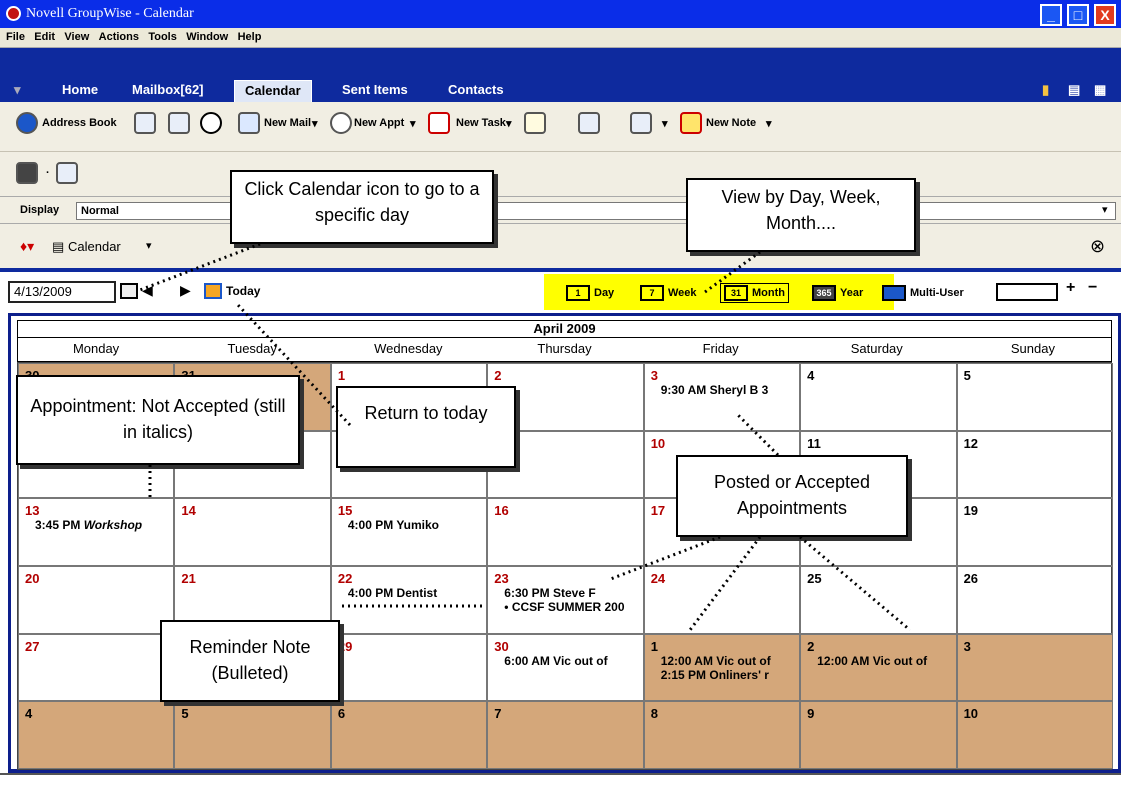 The width and height of the screenshot is (1121, 791). I want to click on status-bar, so click(560, 782).